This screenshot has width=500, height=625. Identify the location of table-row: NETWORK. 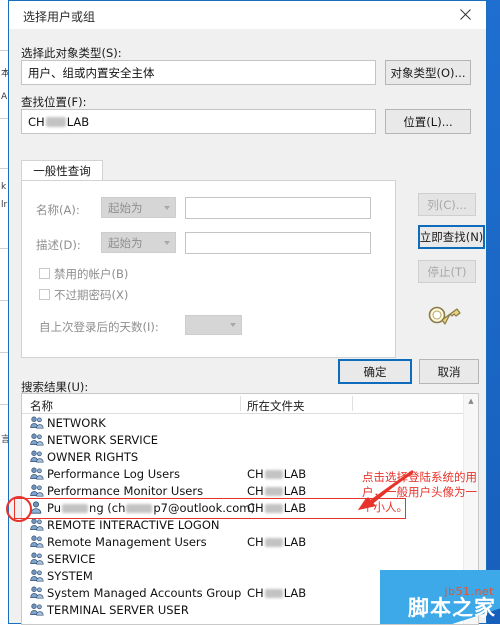
(250, 422).